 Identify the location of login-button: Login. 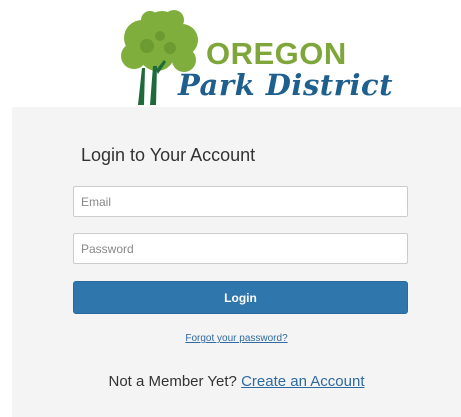
(240, 297).